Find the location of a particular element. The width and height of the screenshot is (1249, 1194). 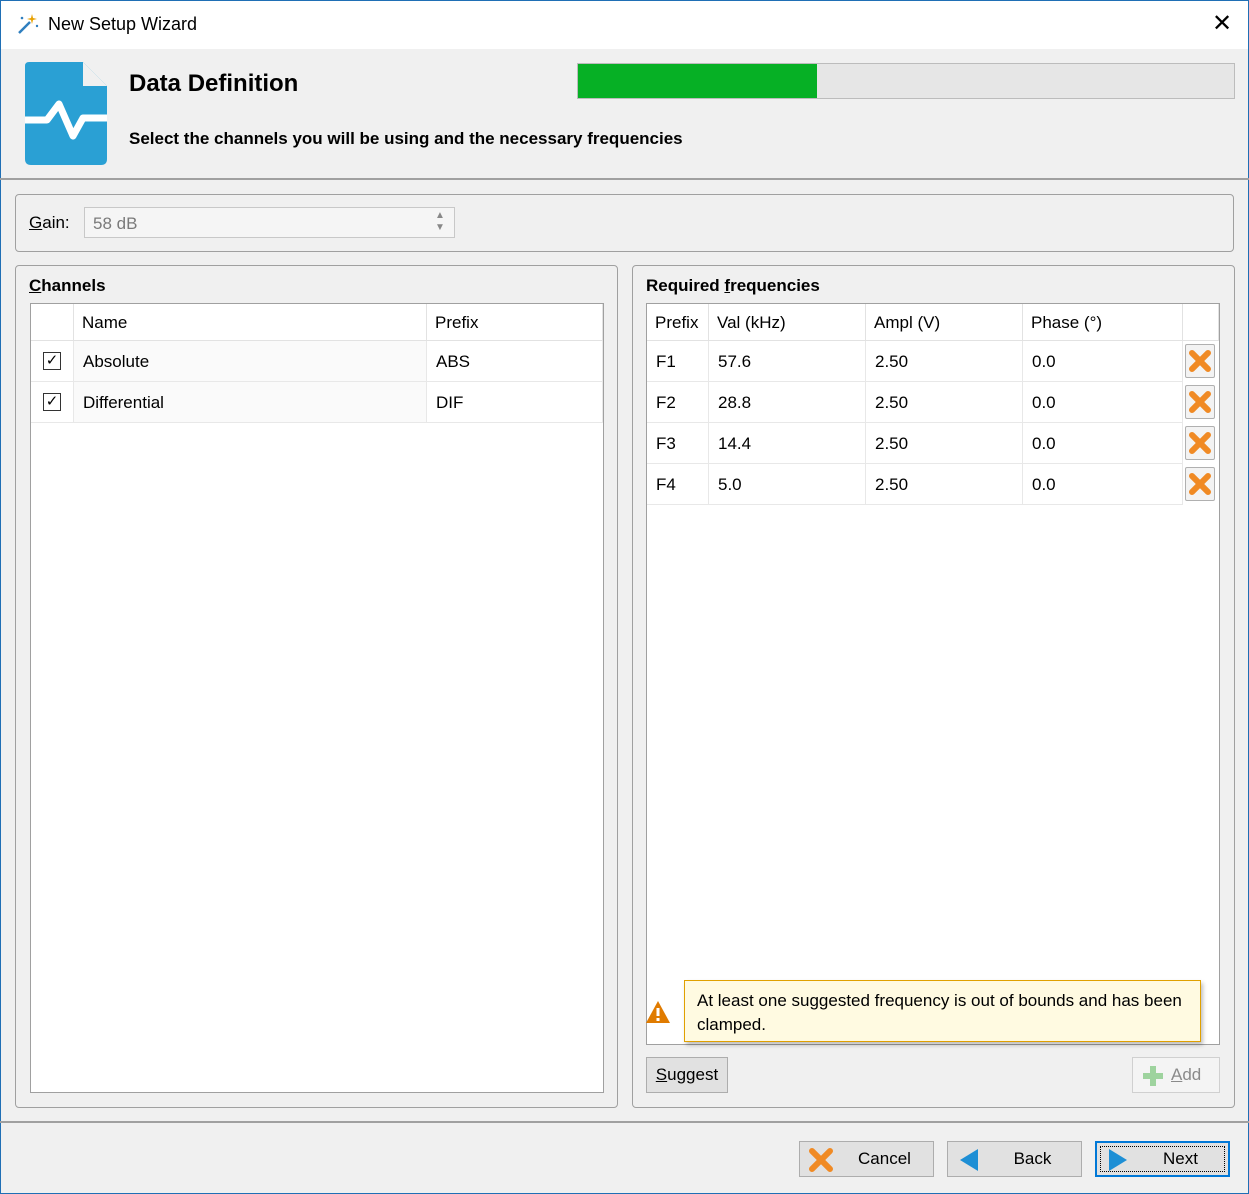

column-header-check is located at coordinates (52, 322).